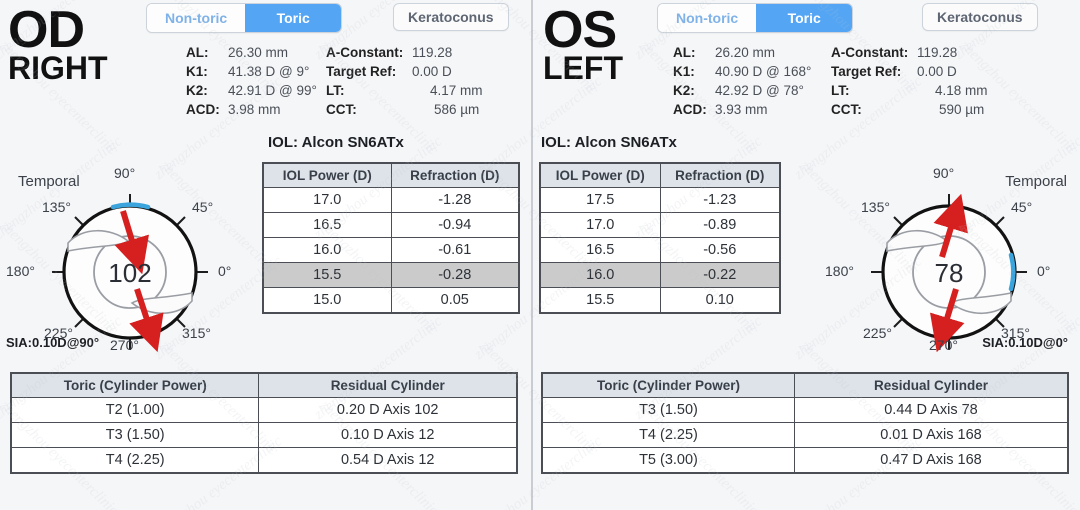 The height and width of the screenshot is (510, 1080). Describe the element at coordinates (203, 207) in the screenshot. I see `od-tick-45: 45°` at that location.